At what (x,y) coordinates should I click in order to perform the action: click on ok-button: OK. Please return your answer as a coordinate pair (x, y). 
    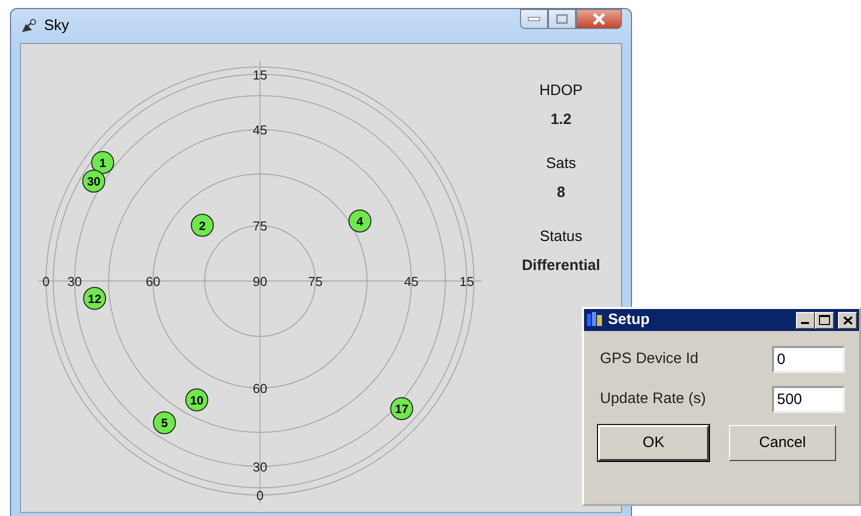
    Looking at the image, I should click on (653, 443).